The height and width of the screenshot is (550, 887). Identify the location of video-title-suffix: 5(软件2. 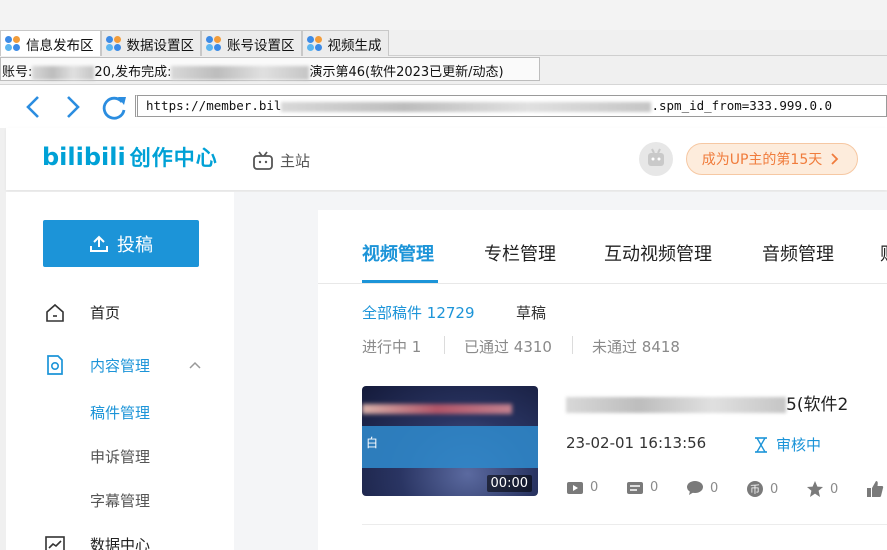
(817, 405).